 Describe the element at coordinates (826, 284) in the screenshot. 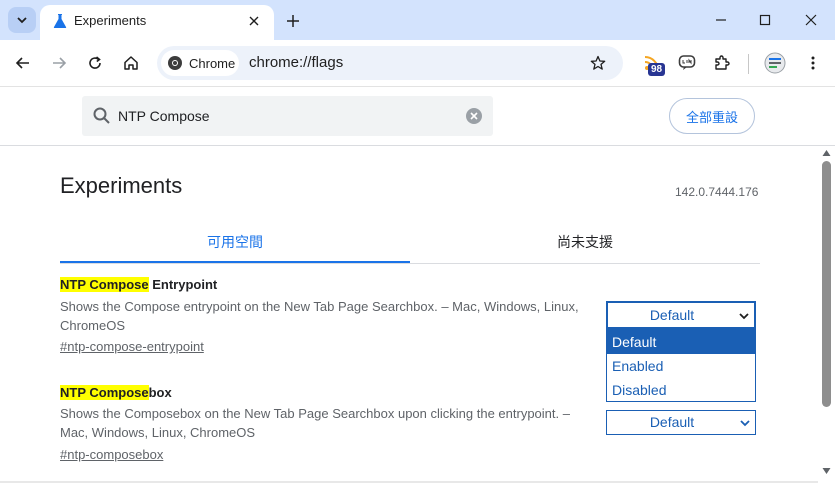

I see `scrollbar-thumb` at that location.